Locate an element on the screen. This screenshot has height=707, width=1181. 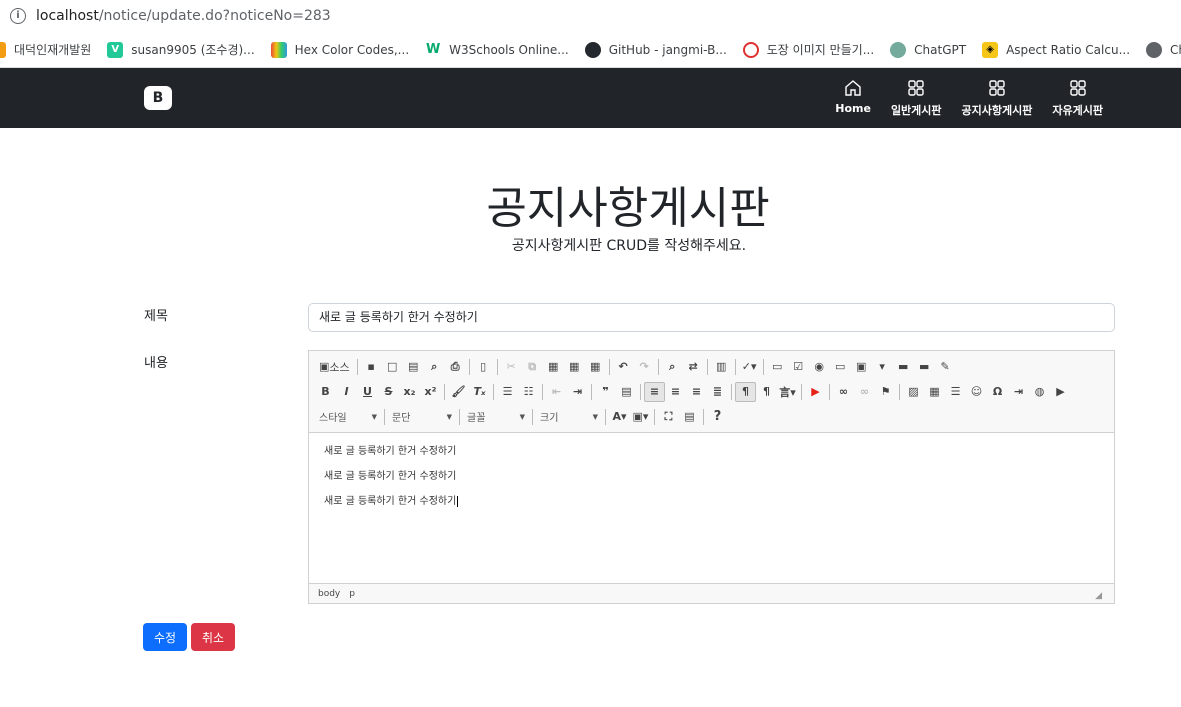
horizontal-line-icon: ☰ is located at coordinates (955, 392).